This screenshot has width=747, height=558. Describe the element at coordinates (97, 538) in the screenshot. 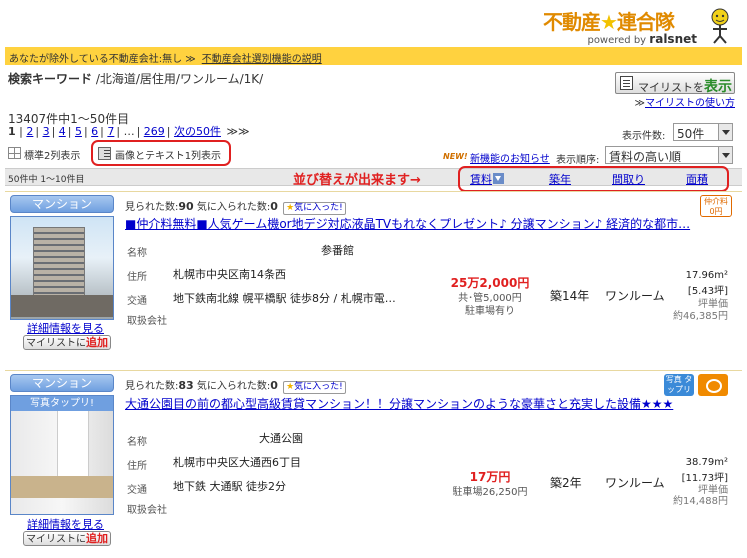

I see `add-to-mylist-label-big: 追加` at that location.